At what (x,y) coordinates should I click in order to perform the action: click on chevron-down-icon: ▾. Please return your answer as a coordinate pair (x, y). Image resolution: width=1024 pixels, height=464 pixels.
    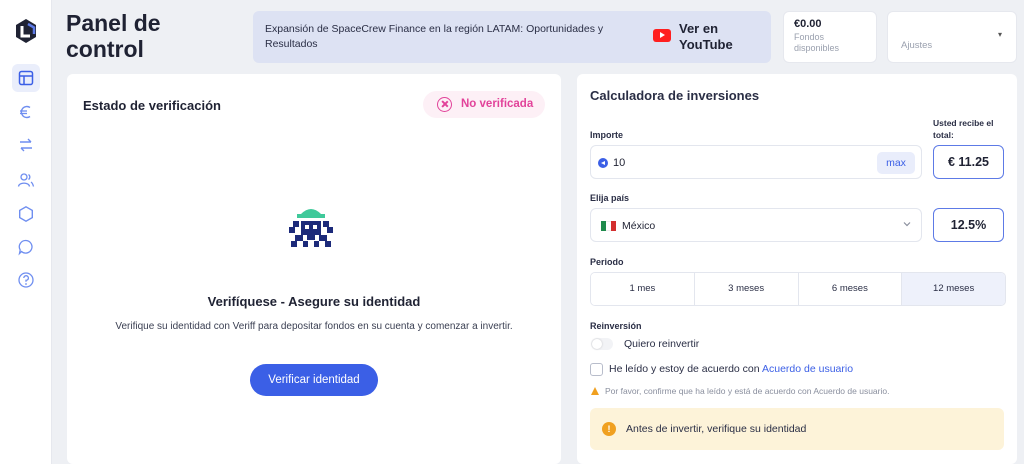
    Looking at the image, I should click on (999, 34).